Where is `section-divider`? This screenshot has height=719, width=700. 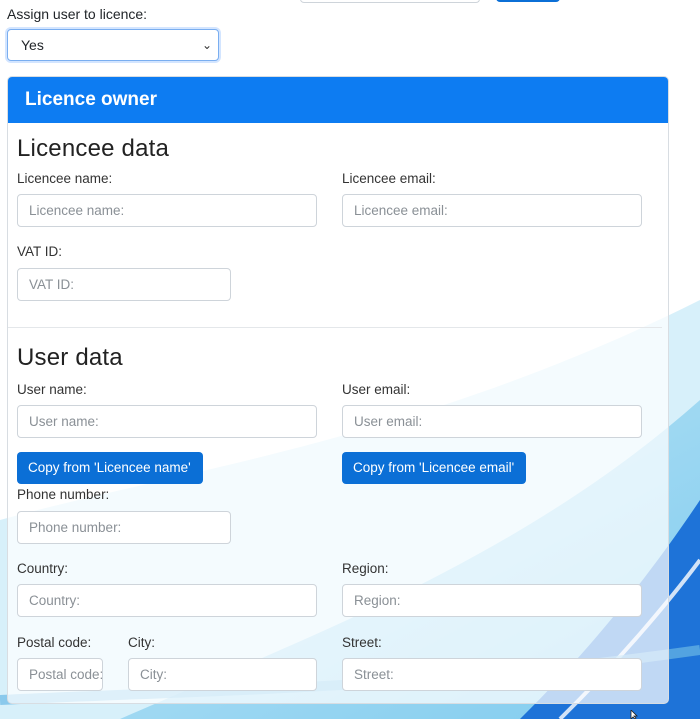 section-divider is located at coordinates (335, 327).